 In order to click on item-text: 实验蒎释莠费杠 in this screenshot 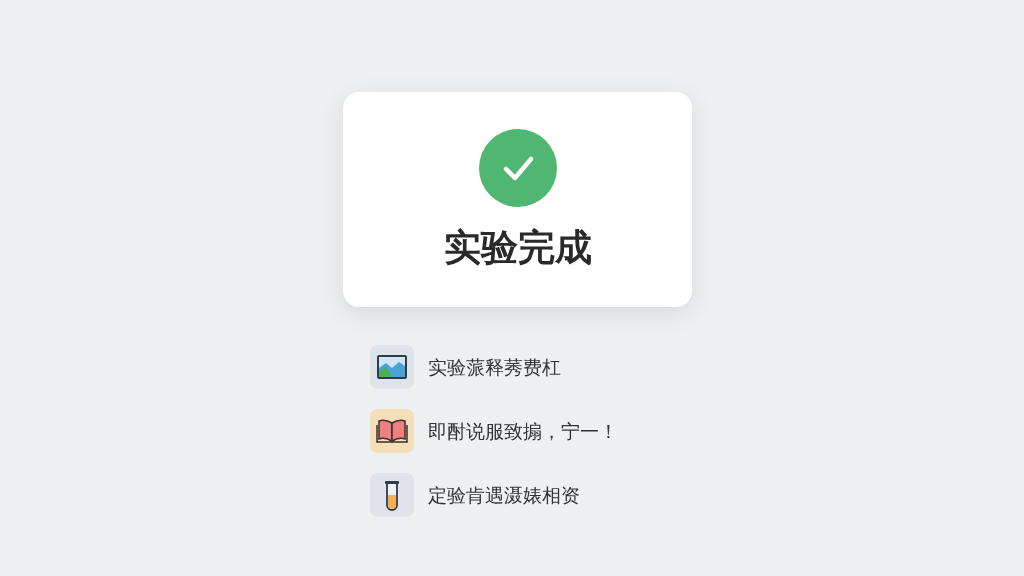, I will do `click(494, 367)`.